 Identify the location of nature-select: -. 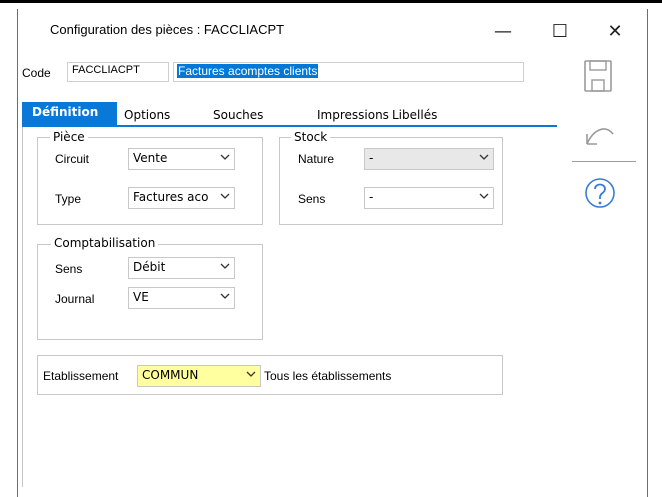
(429, 159).